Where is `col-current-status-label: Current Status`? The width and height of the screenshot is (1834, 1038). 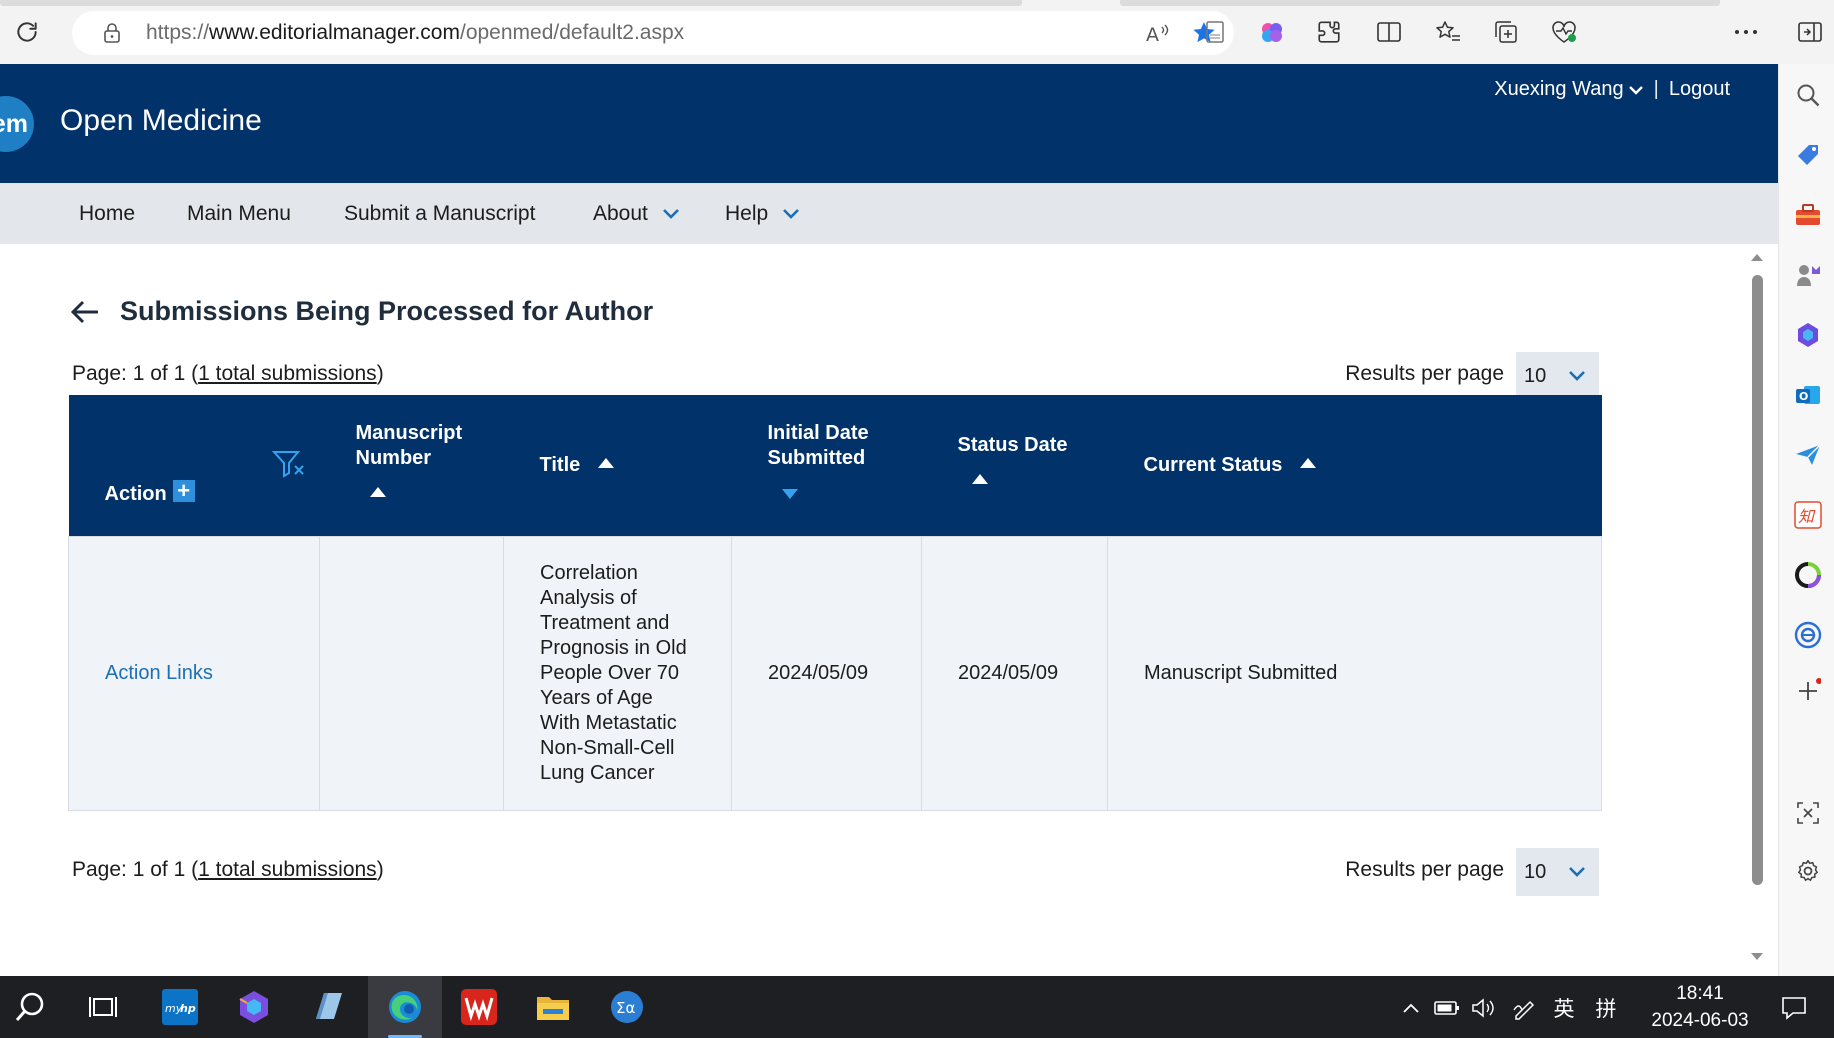
col-current-status-label: Current Status is located at coordinates (1213, 464).